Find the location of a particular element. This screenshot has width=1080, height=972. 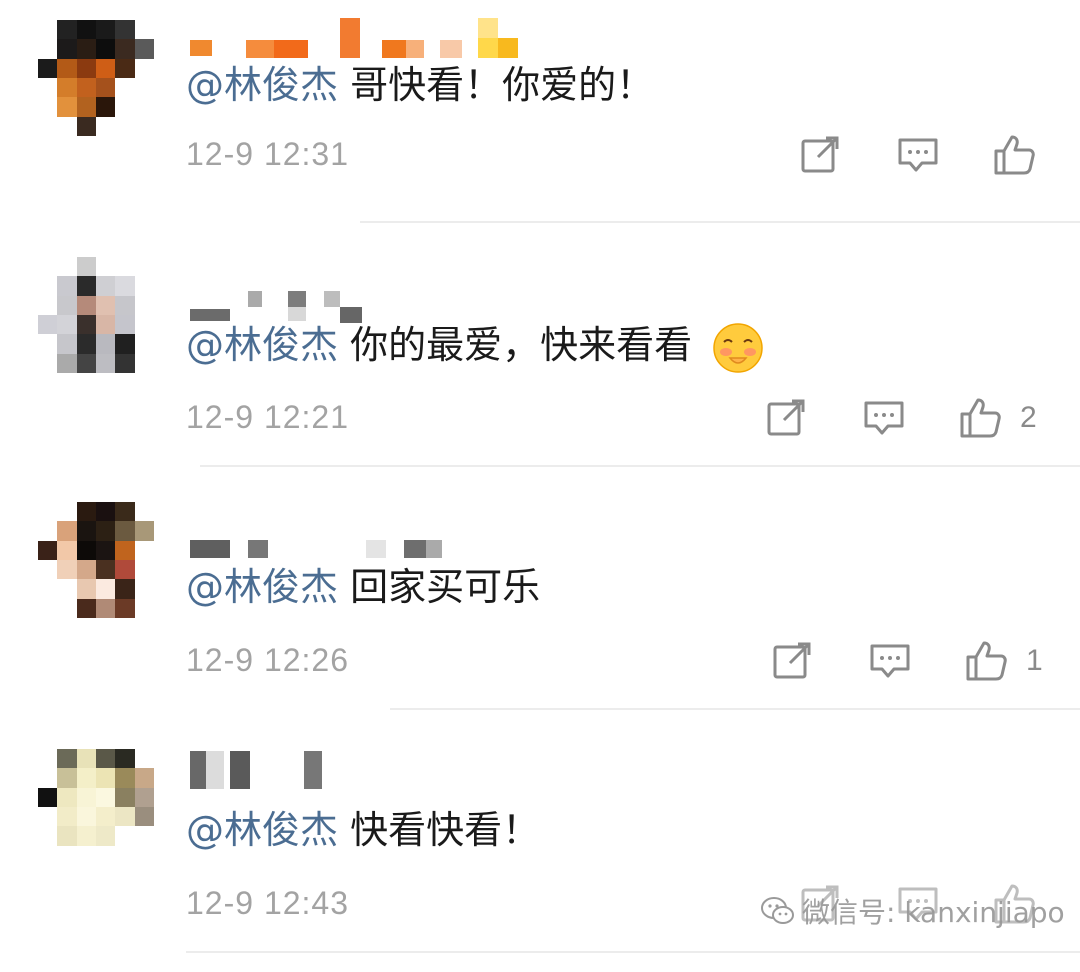

comment-body: 快看快看！ is located at coordinates (445, 830).